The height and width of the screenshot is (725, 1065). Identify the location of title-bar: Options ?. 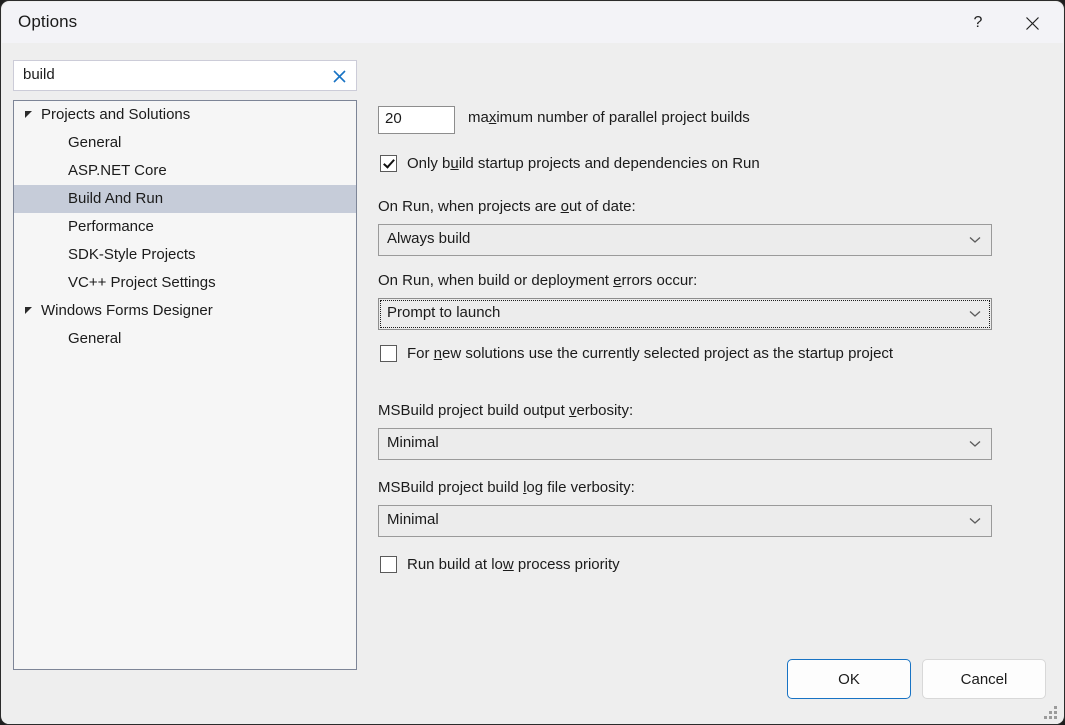
(532, 22).